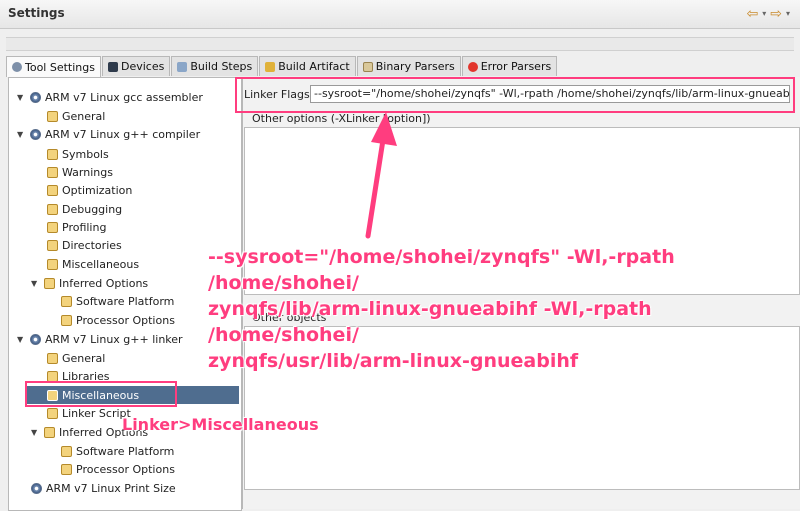  What do you see at coordinates (220, 424) in the screenshot?
I see `linker-miscellaneous-annotation: Linker>Miscellaneous` at bounding box center [220, 424].